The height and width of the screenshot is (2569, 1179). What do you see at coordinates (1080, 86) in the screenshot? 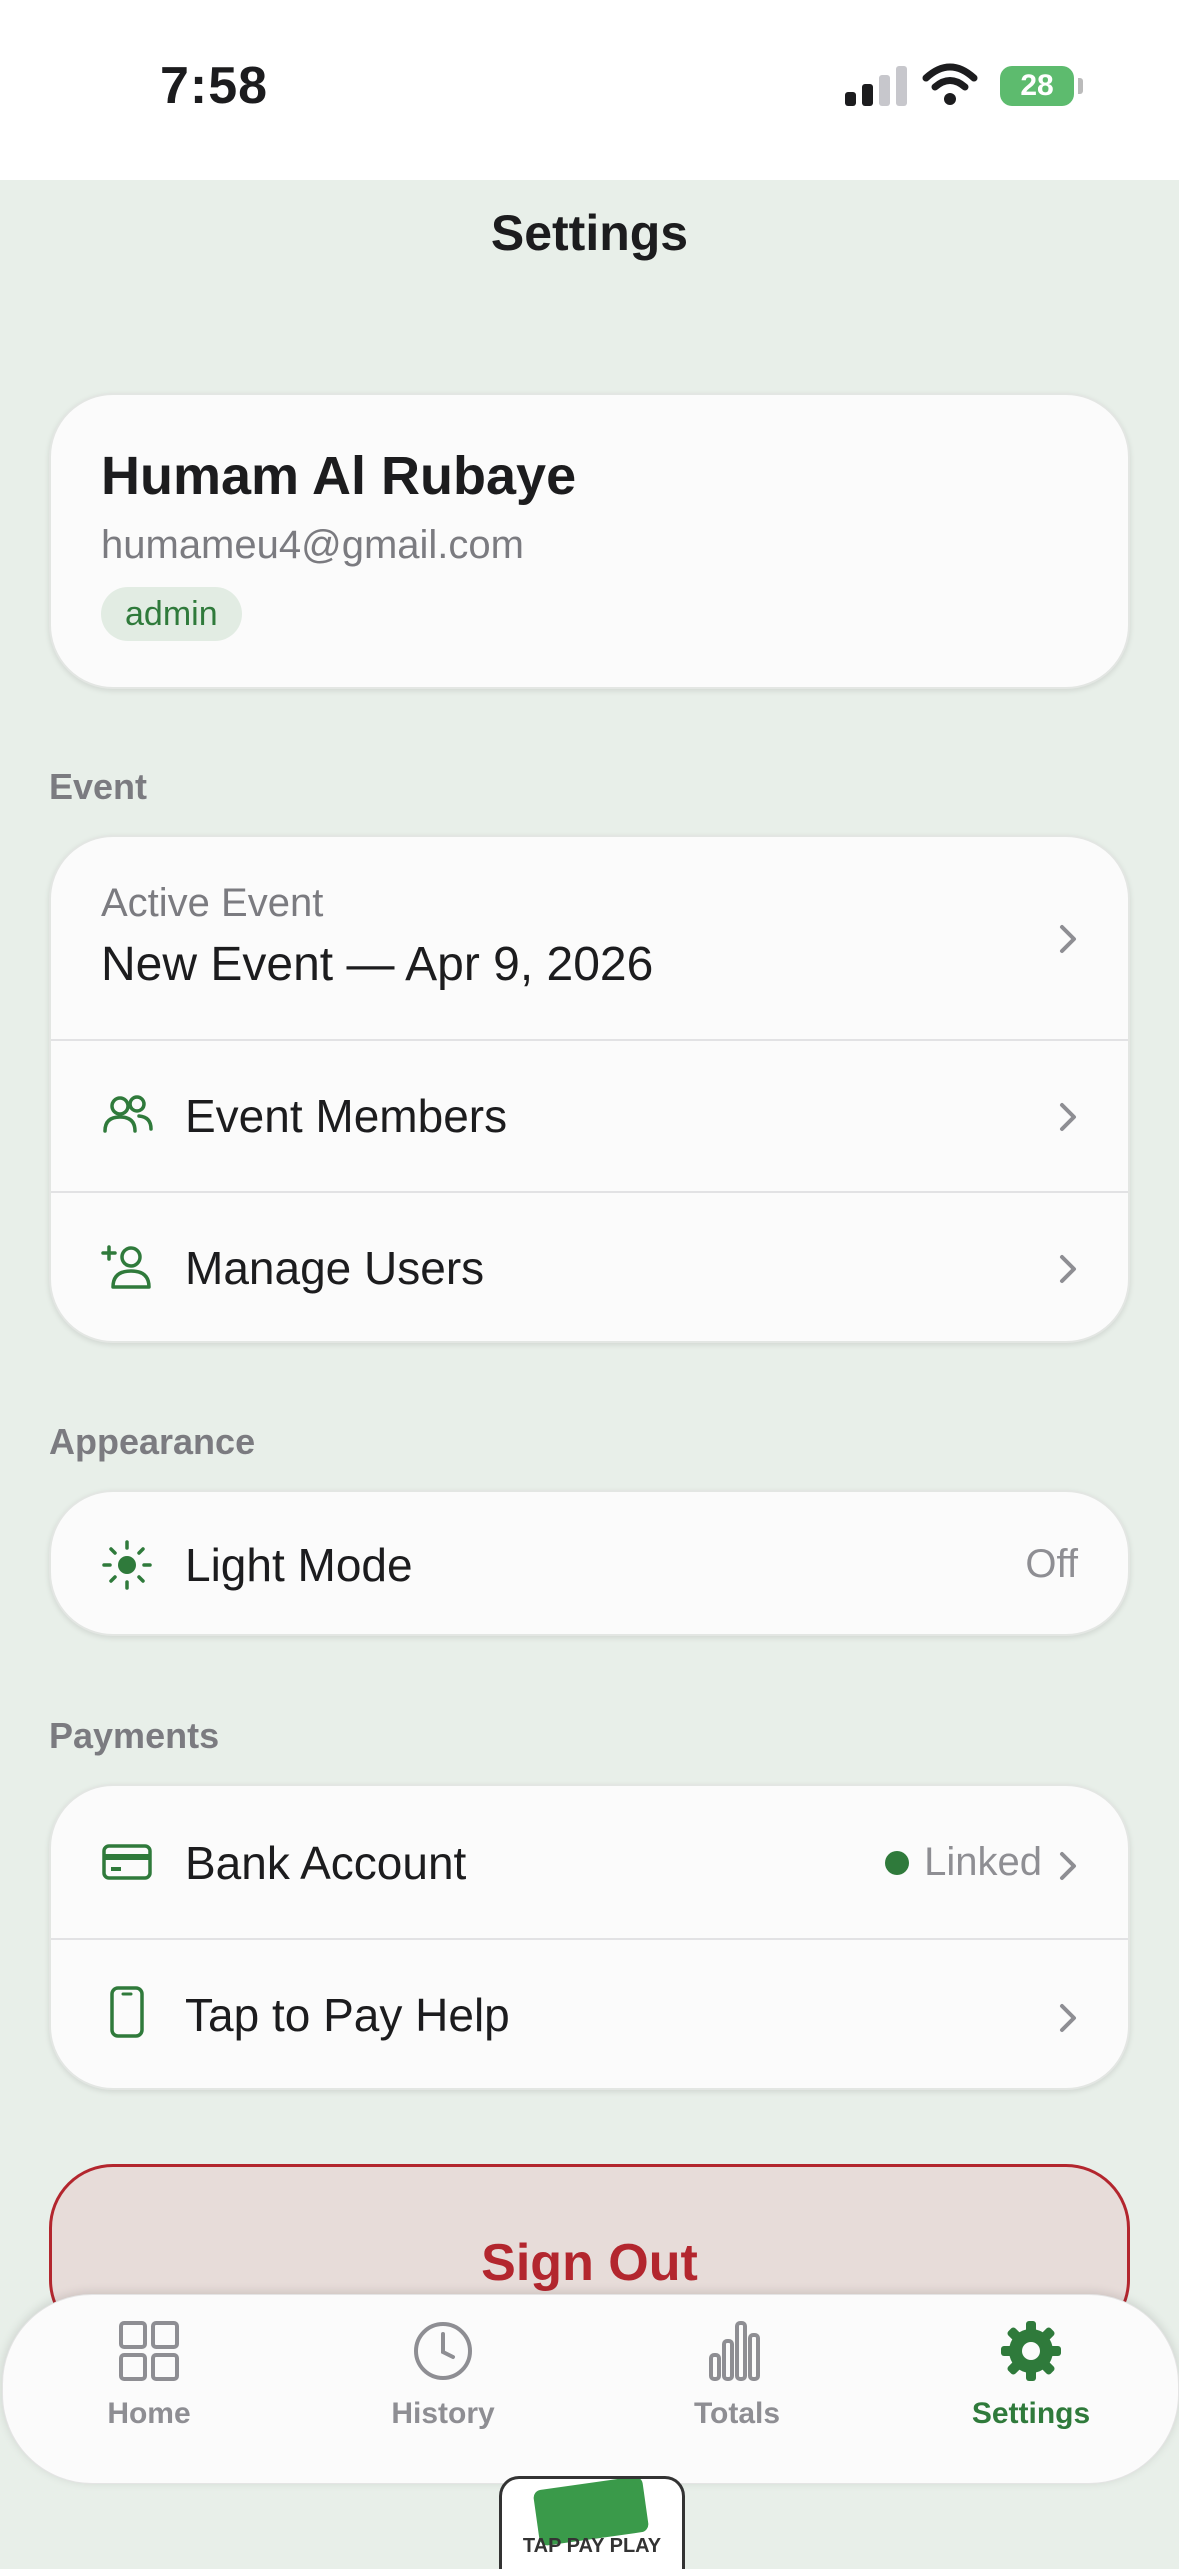
I see `battery-nub` at bounding box center [1080, 86].